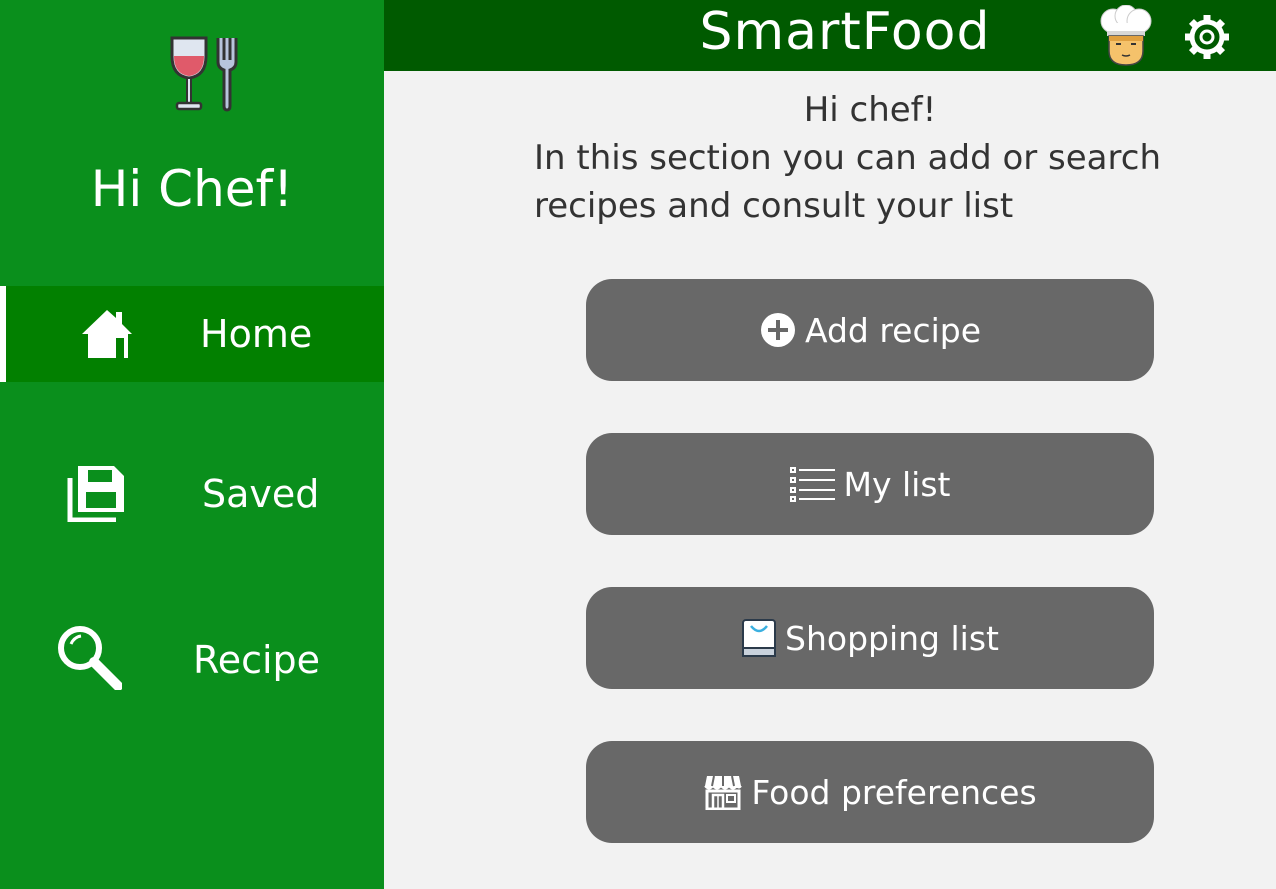  Describe the element at coordinates (192, 660) in the screenshot. I see `sidebar-item-recipe: Recipe` at that location.